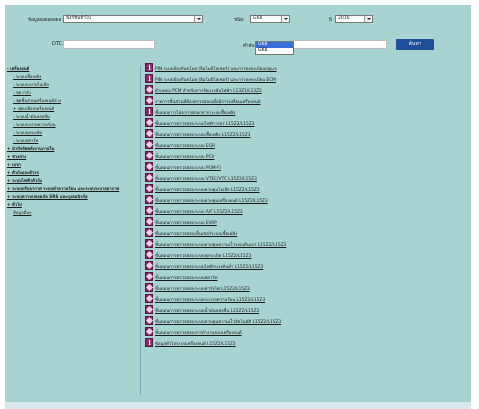 This screenshot has height=409, width=479. I want to click on dtc-label: DTC, so click(57, 44).